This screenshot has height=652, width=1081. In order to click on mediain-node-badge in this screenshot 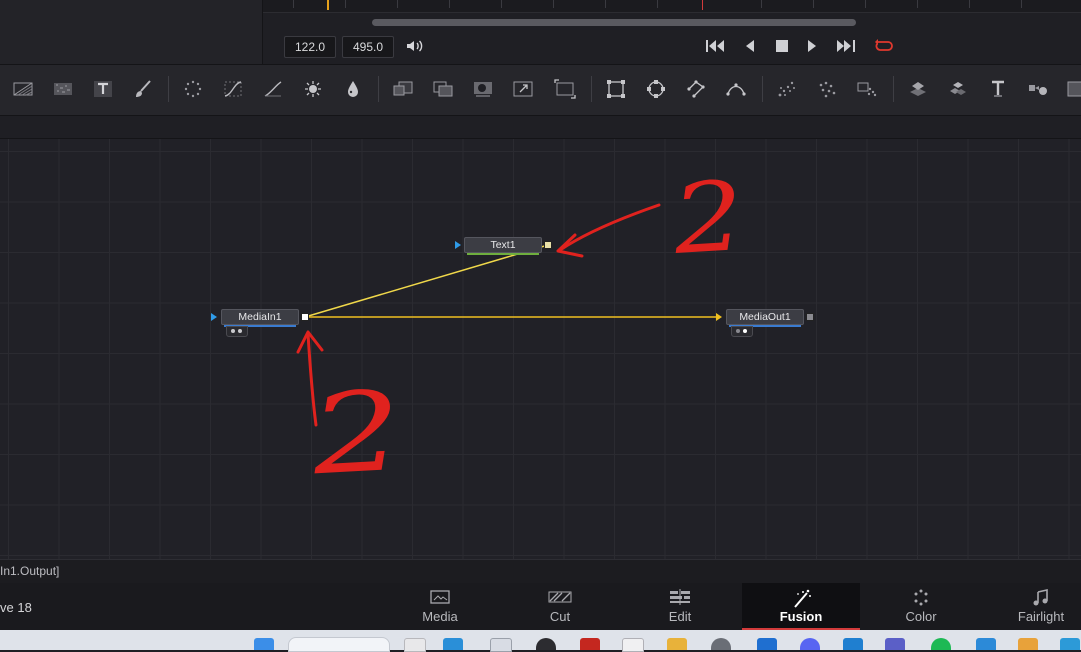, I will do `click(237, 331)`.